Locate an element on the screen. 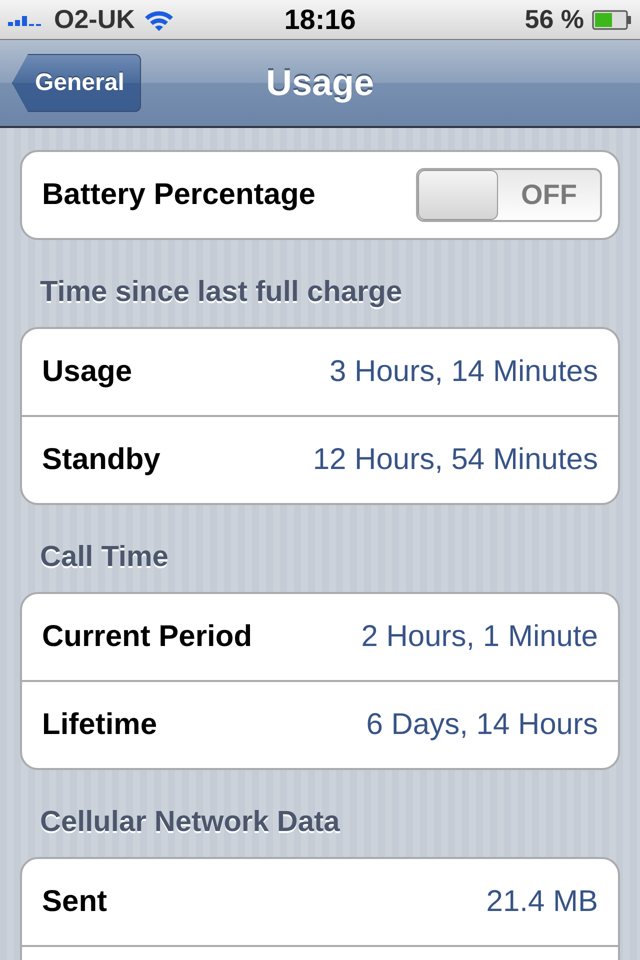 This screenshot has height=960, width=640. row-label: Usage is located at coordinates (87, 372).